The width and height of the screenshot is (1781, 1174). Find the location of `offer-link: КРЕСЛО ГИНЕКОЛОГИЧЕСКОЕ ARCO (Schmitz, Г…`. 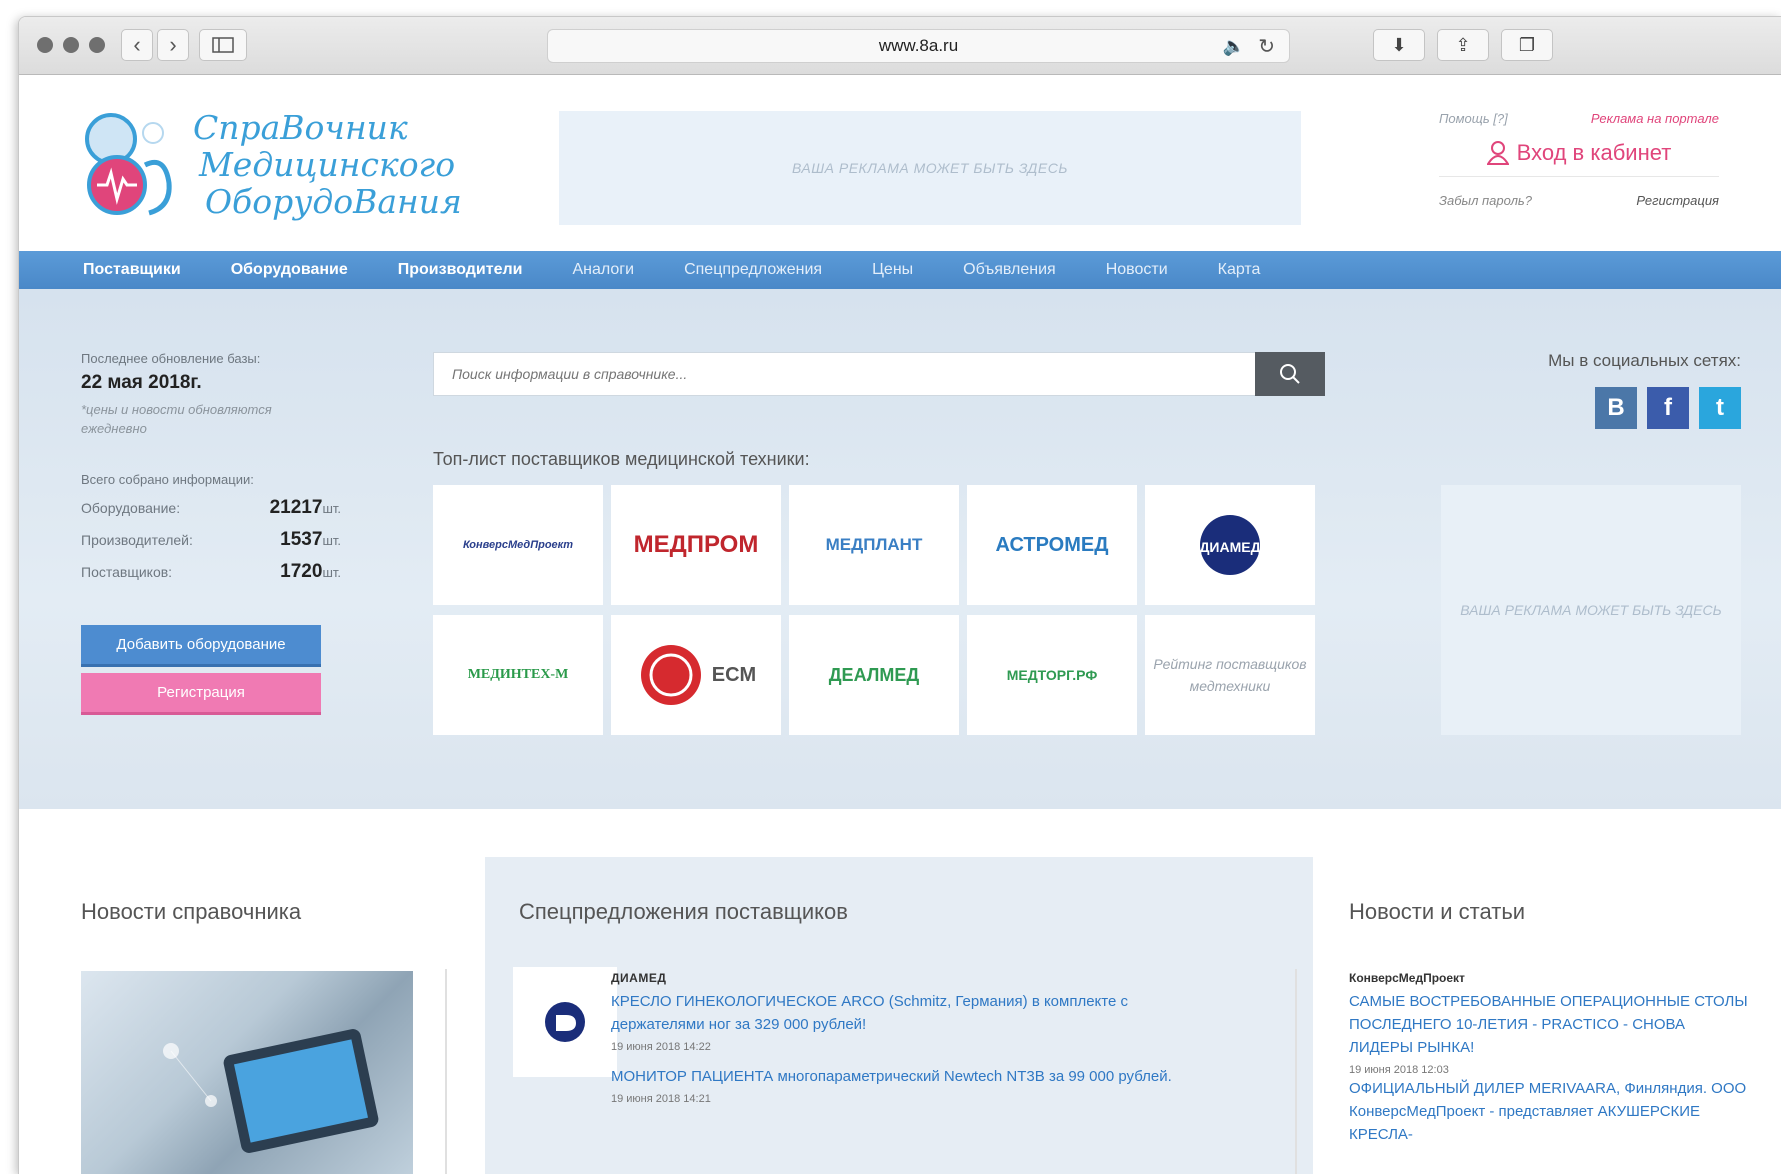

offer-link: КРЕСЛО ГИНЕКОЛОГИЧЕСКОЕ ARCO (Schmitz, Г… is located at coordinates (906, 1013).